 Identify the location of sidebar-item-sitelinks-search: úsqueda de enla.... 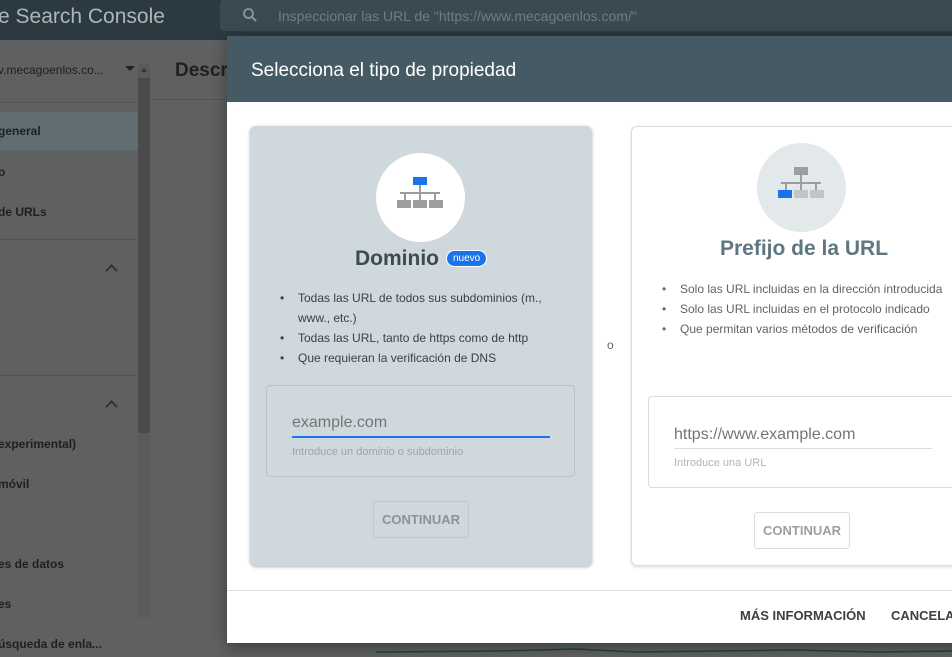
(51, 644).